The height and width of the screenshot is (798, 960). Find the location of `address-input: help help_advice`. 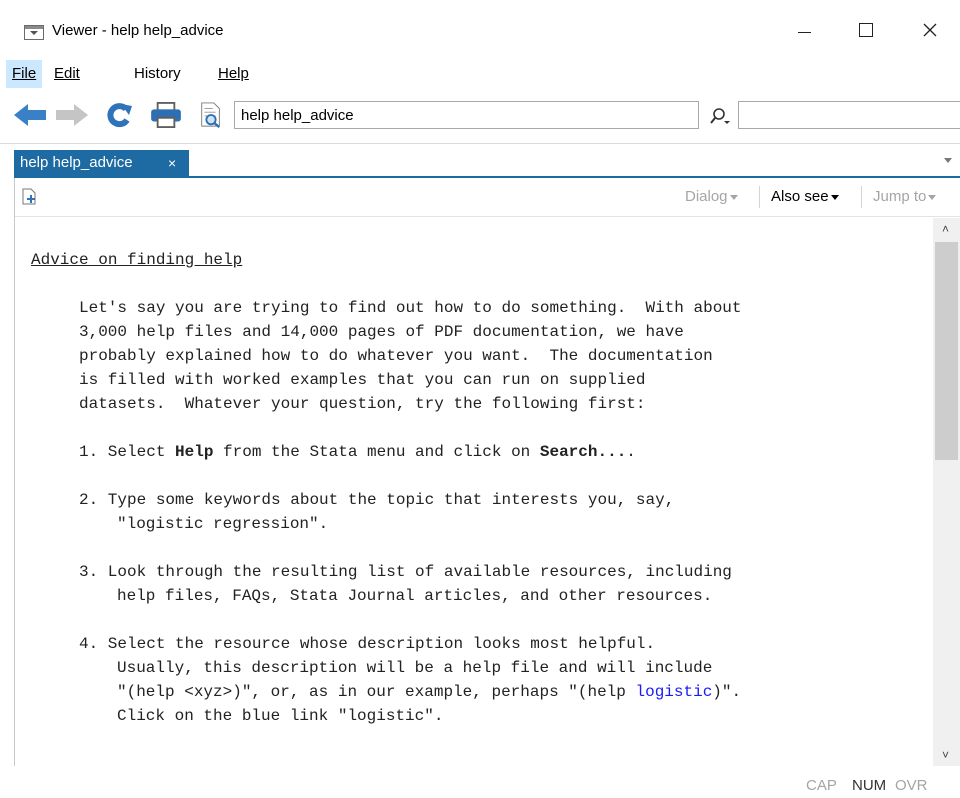

address-input: help help_advice is located at coordinates (466, 115).